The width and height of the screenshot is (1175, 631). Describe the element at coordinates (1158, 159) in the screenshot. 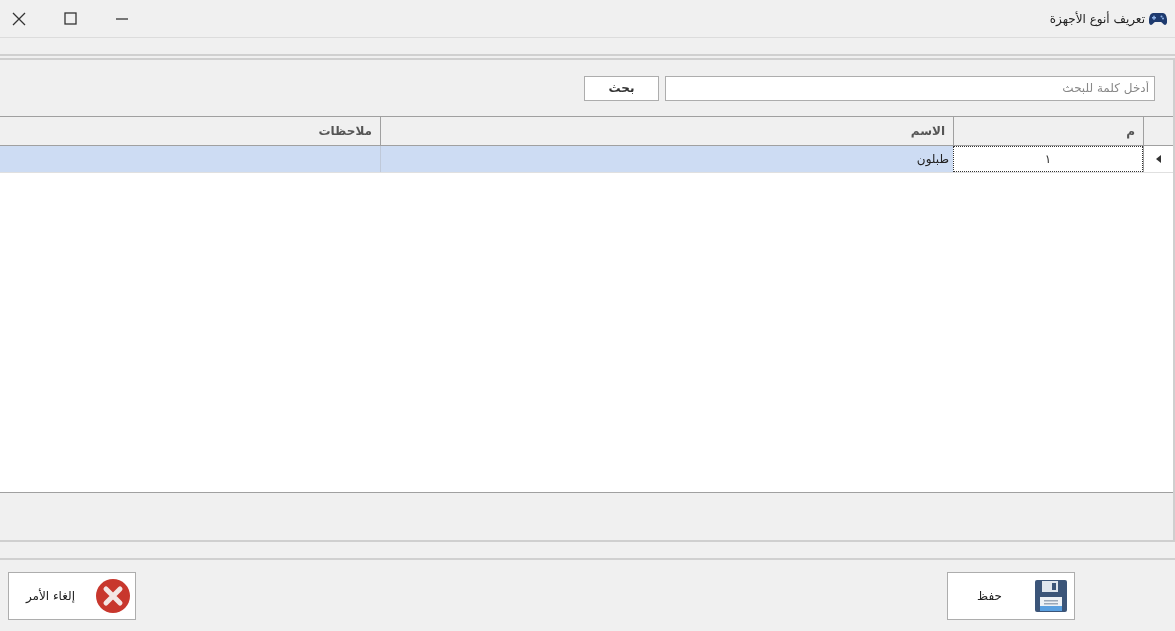

I see `current-row-icon` at that location.